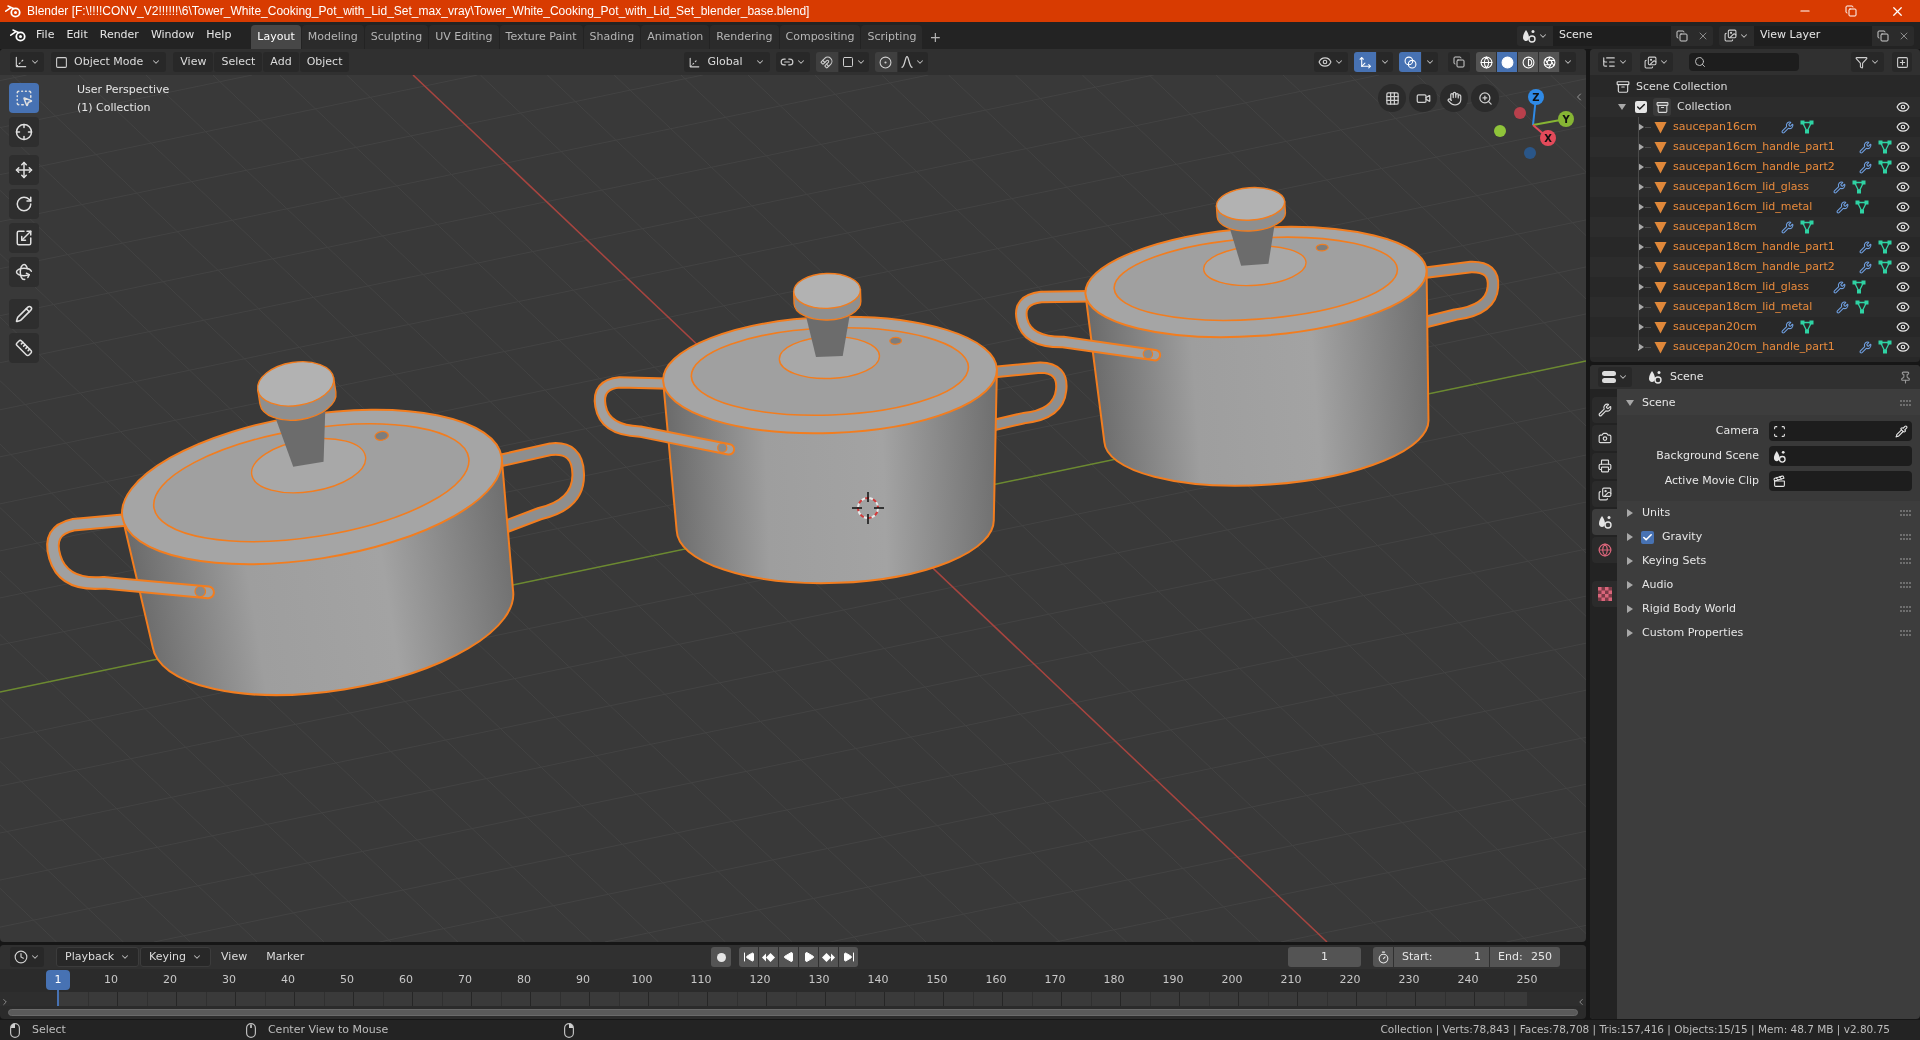 Image resolution: width=1920 pixels, height=1040 pixels. What do you see at coordinates (1755, 347) in the screenshot?
I see `outliner-item: saucepan20cm_handle_part1` at bounding box center [1755, 347].